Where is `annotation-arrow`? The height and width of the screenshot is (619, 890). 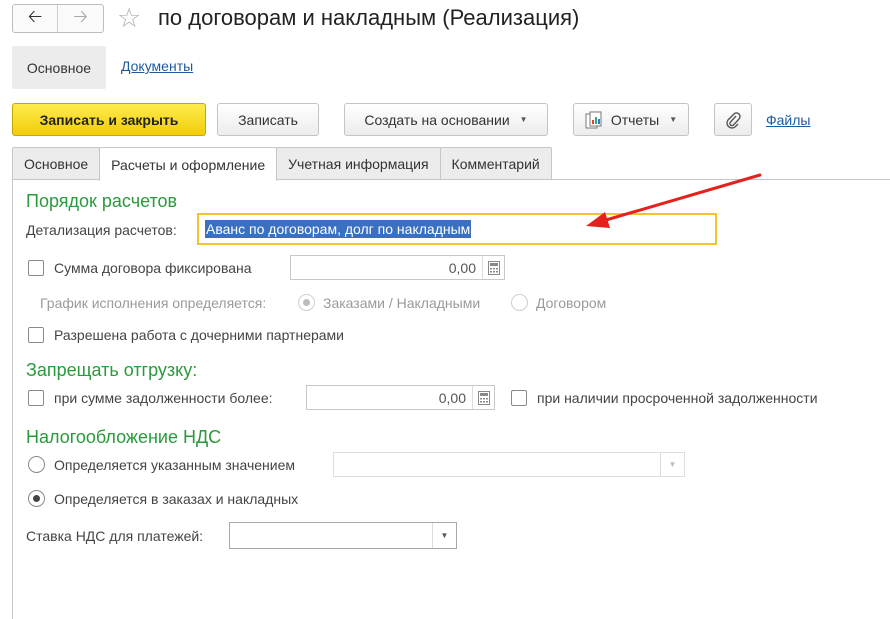
annotation-arrow is located at coordinates (674, 200).